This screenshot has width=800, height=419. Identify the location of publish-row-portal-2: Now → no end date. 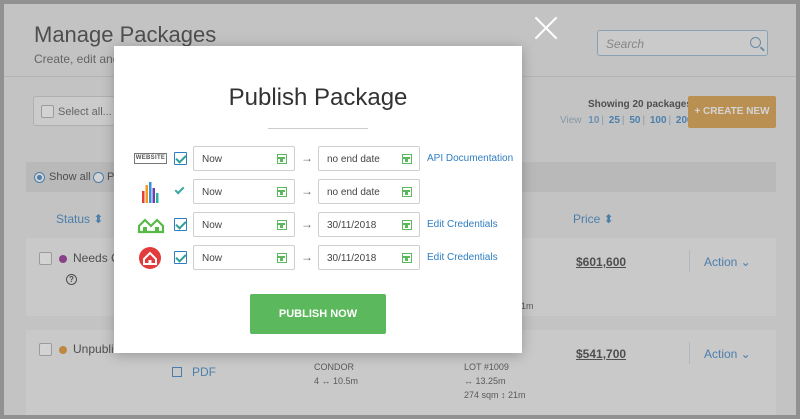
(327, 192).